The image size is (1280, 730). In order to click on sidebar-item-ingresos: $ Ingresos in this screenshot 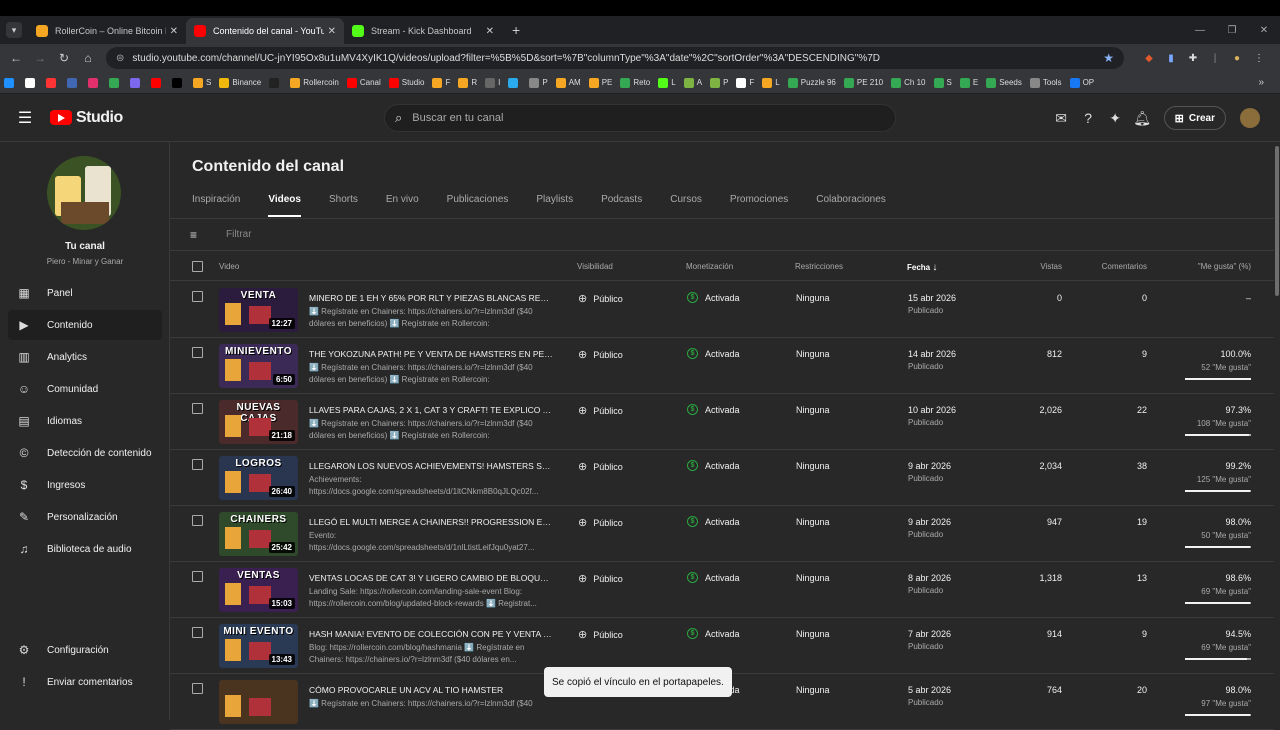, I will do `click(85, 485)`.